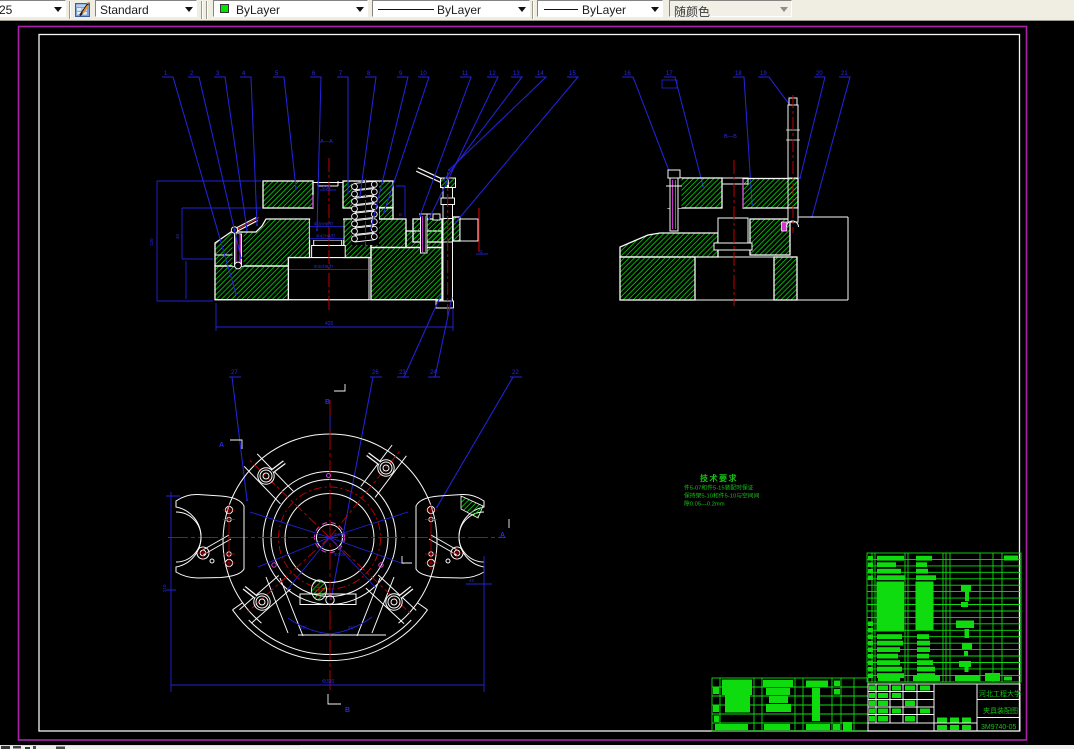 This screenshot has height=749, width=1074. I want to click on svg-text: 21, so click(844, 74).